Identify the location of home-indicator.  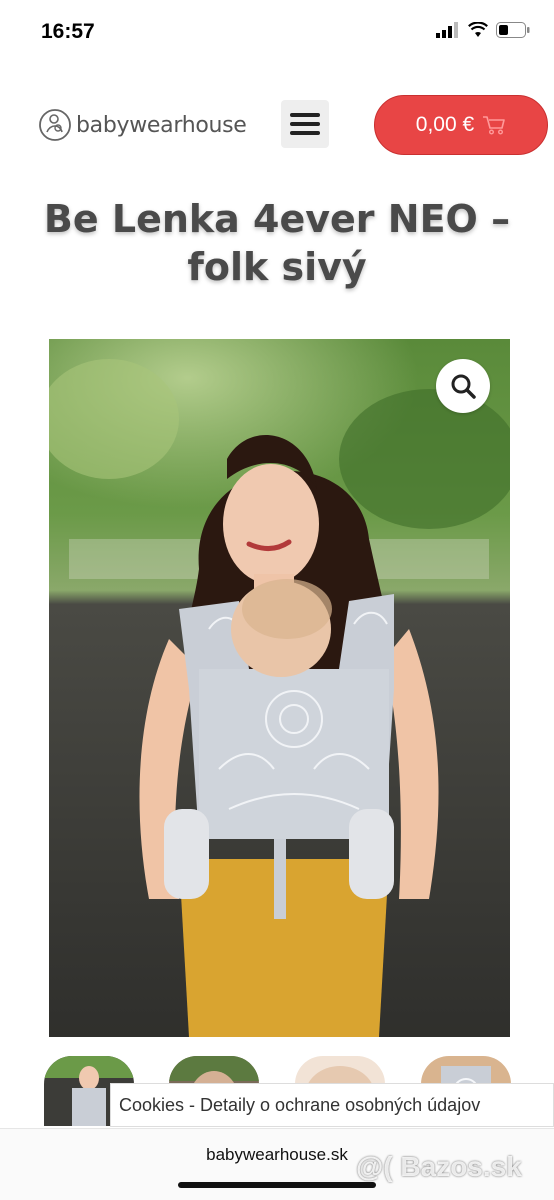
(277, 1185).